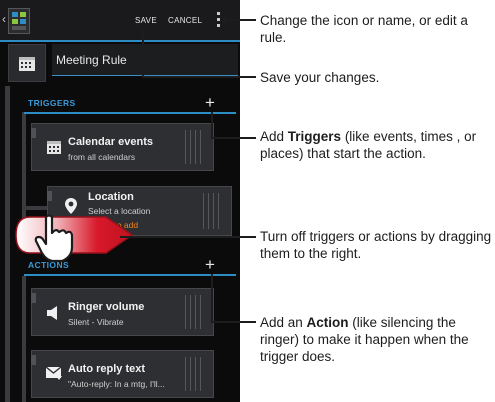 Image resolution: width=495 pixels, height=402 pixels. What do you see at coordinates (274, 136) in the screenshot?
I see `callout-text: Add` at bounding box center [274, 136].